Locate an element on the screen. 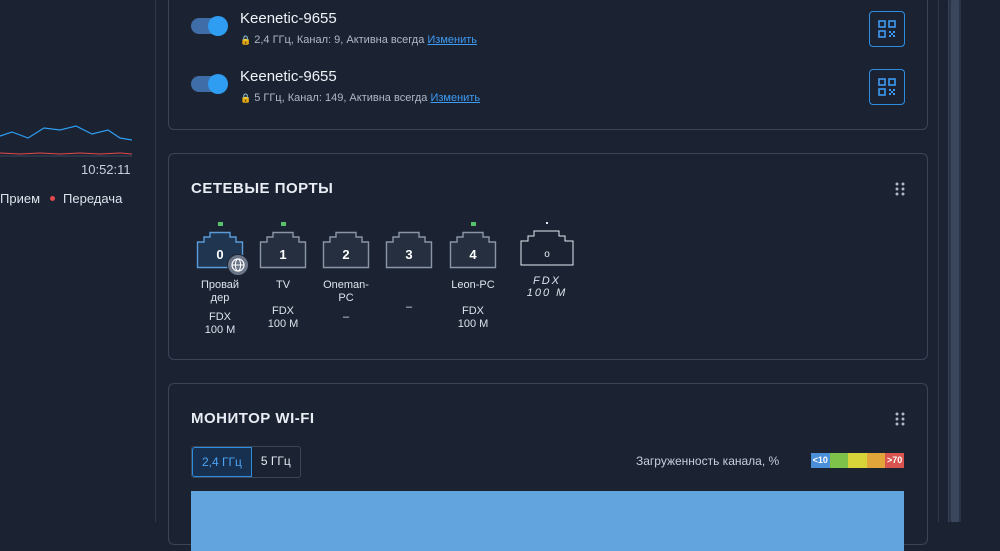 Image resolution: width=1000 pixels, height=551 pixels. port-3: 3 – is located at coordinates (409, 268).